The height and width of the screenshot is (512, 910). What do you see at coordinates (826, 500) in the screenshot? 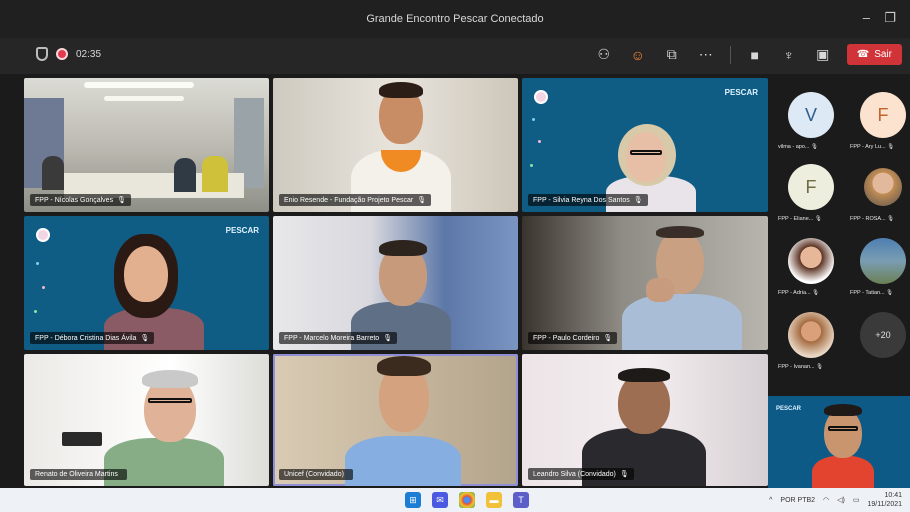
I see `wifi-icon: ◠` at bounding box center [826, 500].